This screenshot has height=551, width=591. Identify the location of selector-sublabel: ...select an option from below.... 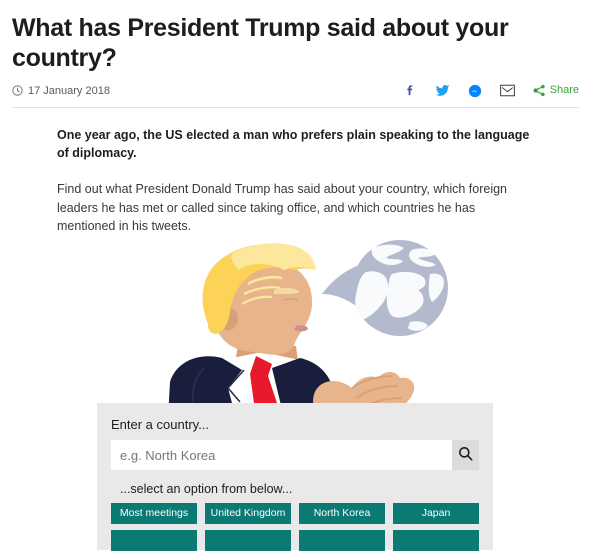
(206, 489).